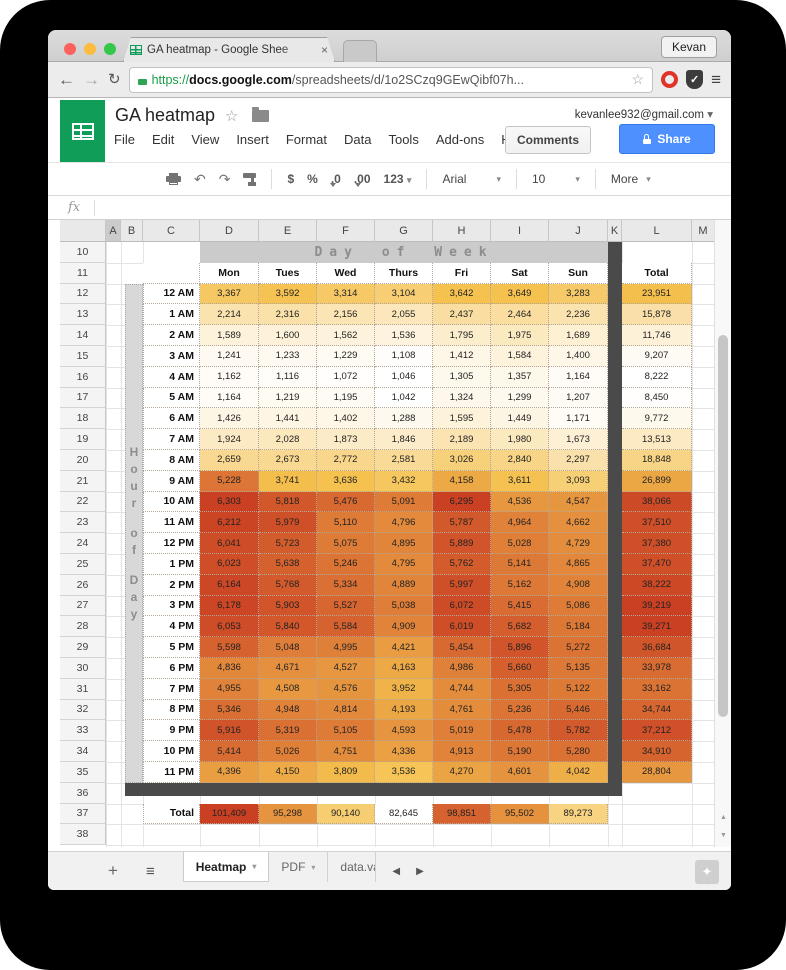 Image resolution: width=786 pixels, height=970 pixels. I want to click on sheet-tab-pdf: PDF ▾, so click(299, 867).